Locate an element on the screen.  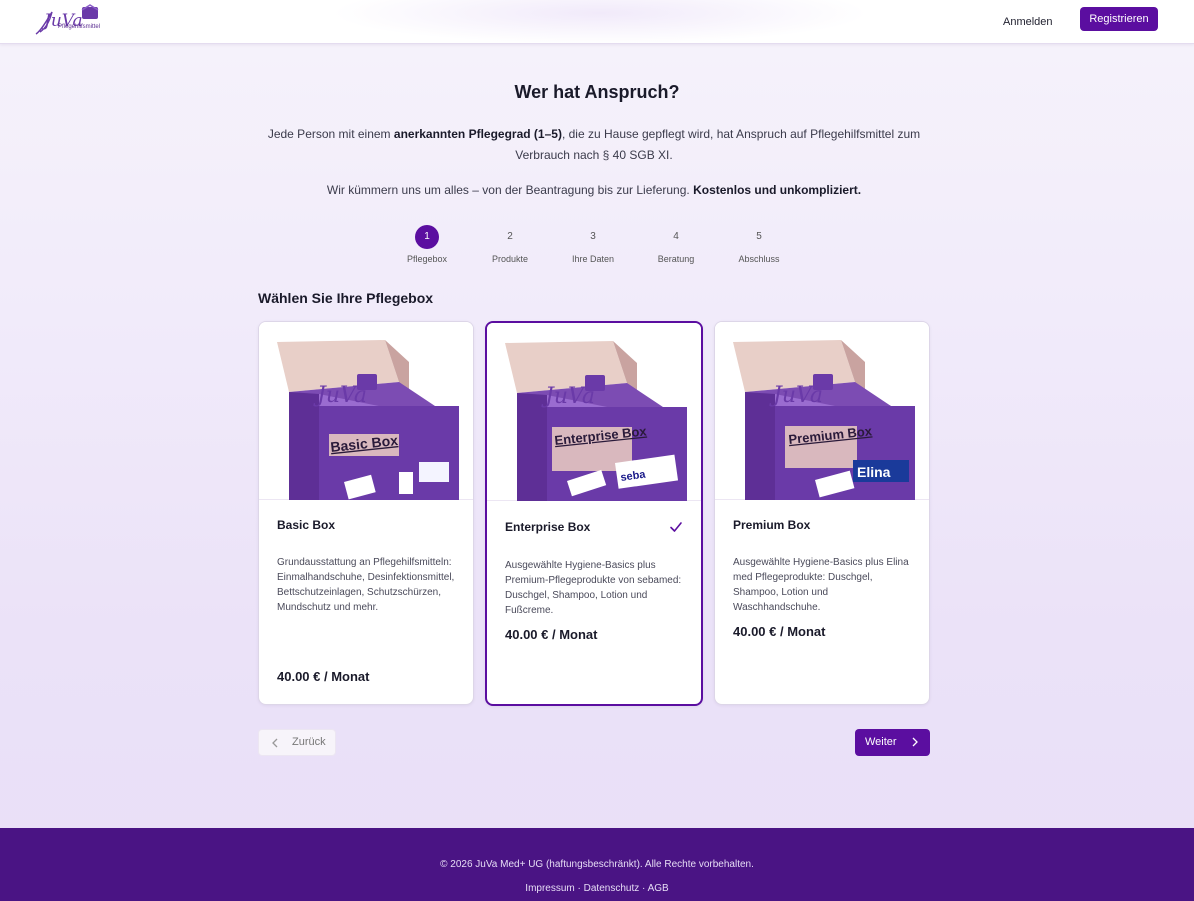
step-label: Pflegebox is located at coordinates (427, 259).